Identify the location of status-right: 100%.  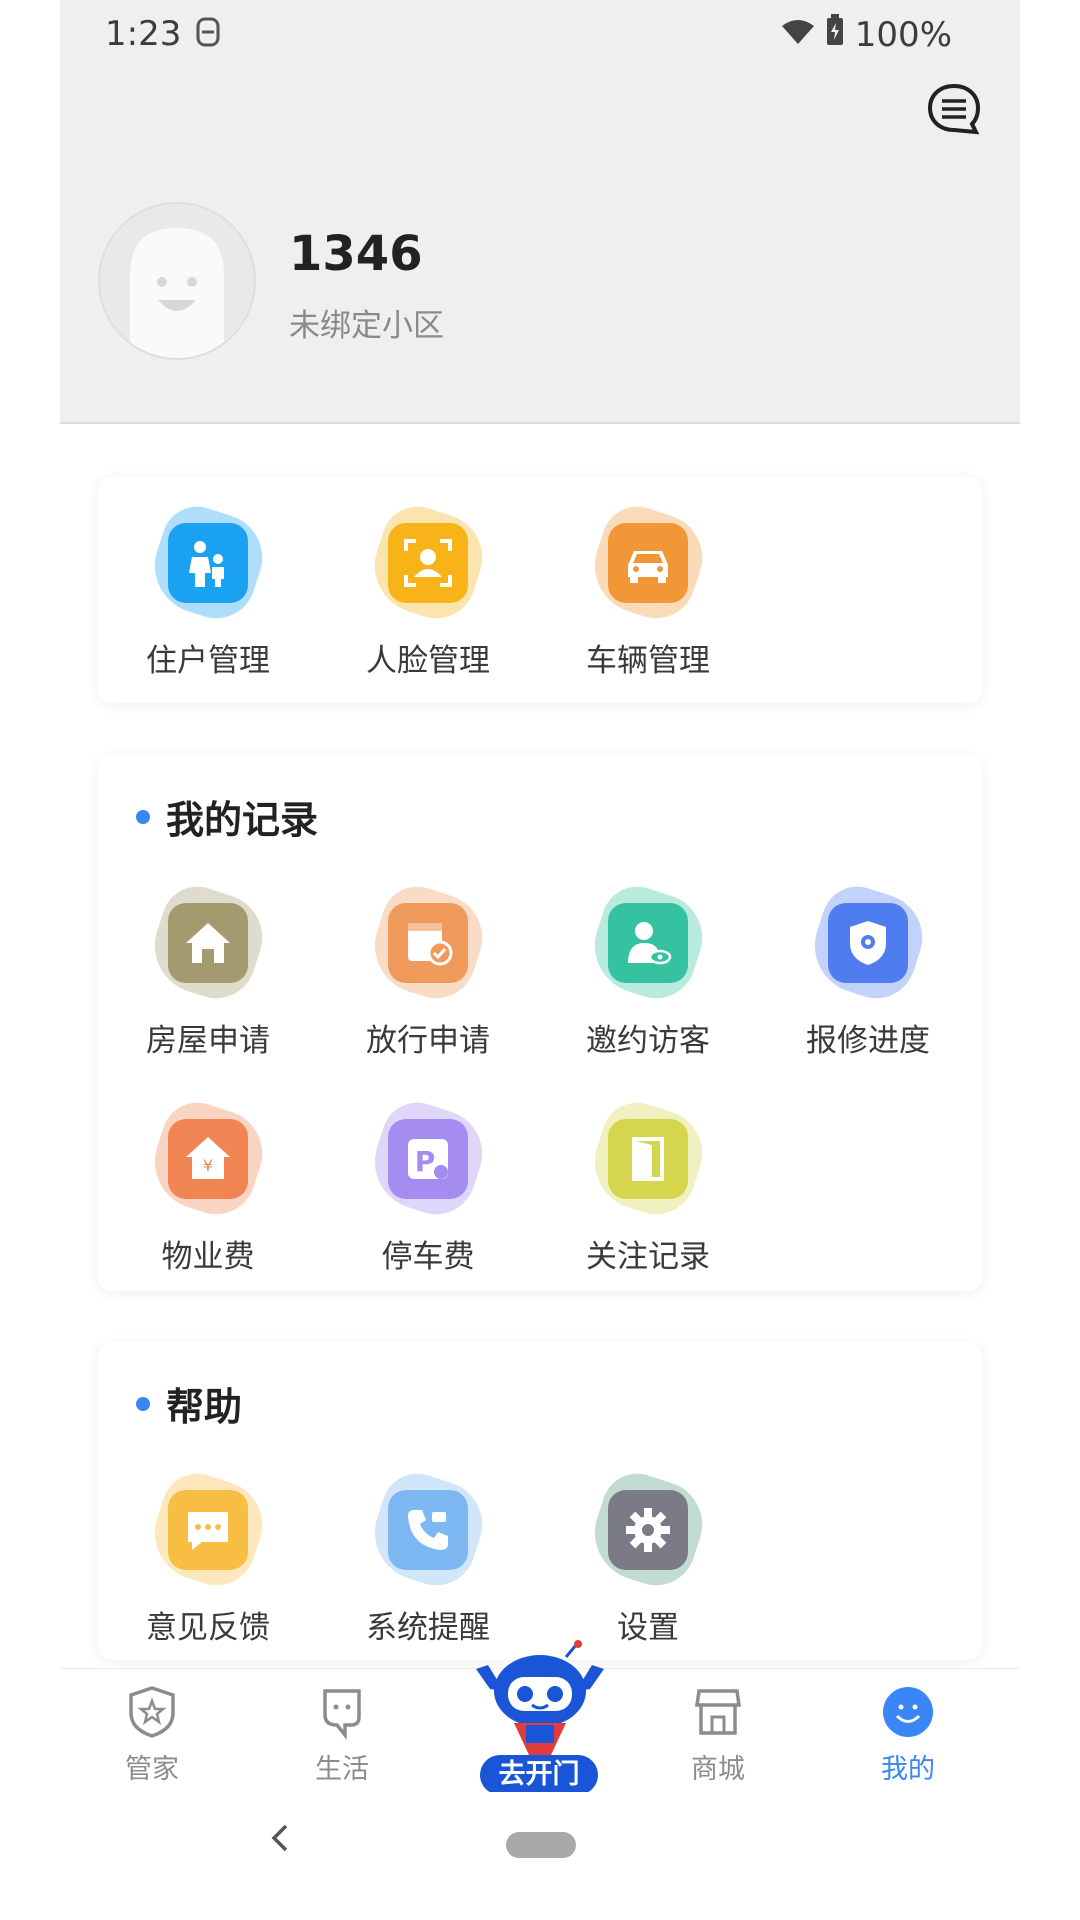
(866, 34).